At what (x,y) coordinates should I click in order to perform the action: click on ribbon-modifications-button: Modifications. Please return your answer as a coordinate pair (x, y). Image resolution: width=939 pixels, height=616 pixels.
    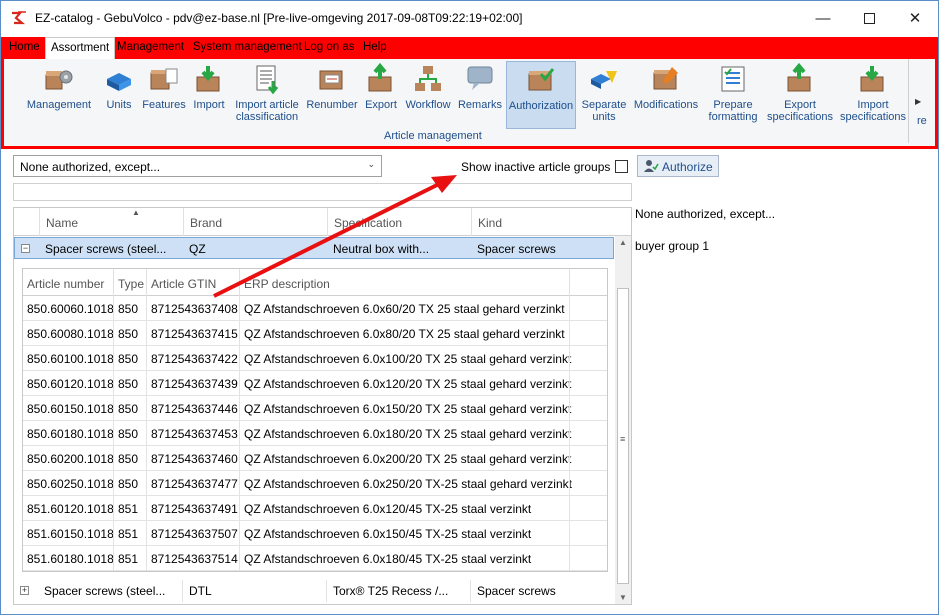
    Looking at the image, I should click on (666, 95).